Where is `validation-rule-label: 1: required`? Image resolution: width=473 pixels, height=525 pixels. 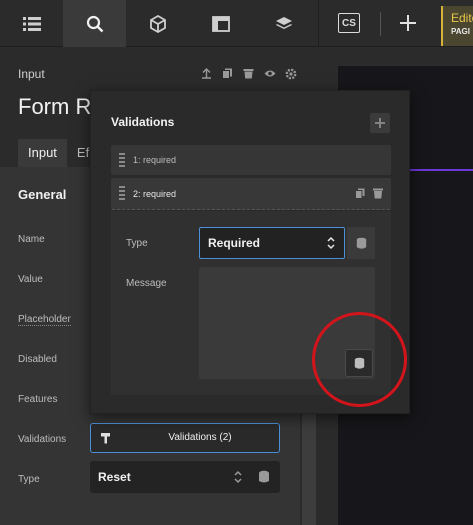 validation-rule-label: 1: required is located at coordinates (155, 160).